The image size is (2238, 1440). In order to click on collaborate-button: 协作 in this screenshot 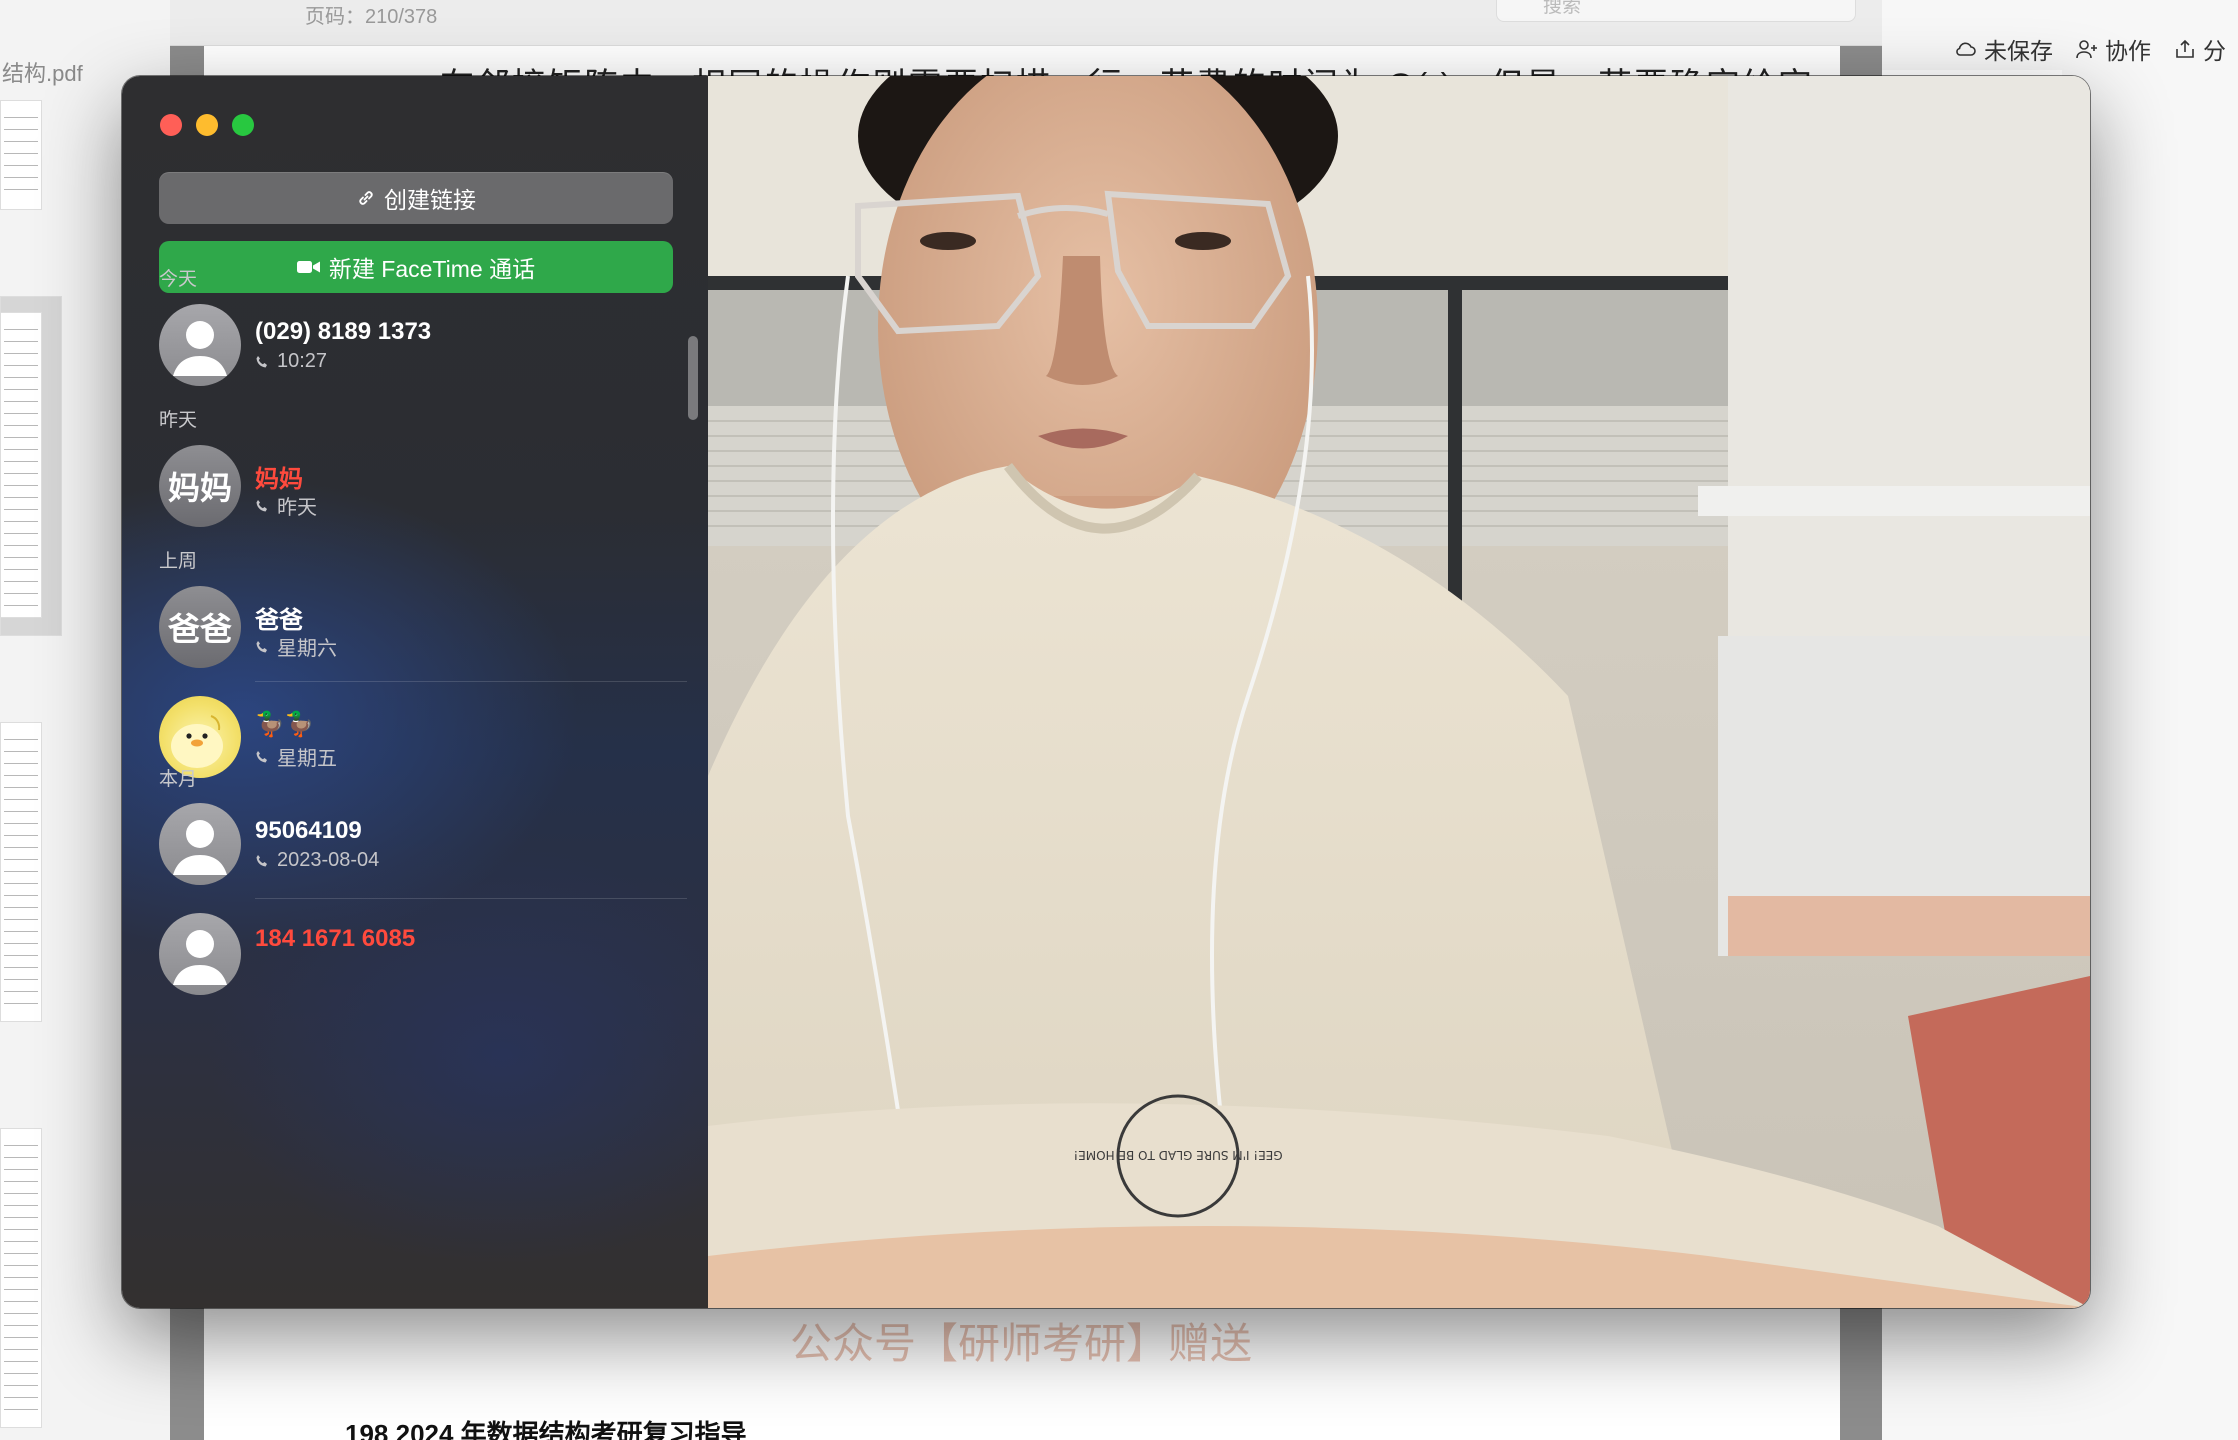, I will do `click(2113, 49)`.